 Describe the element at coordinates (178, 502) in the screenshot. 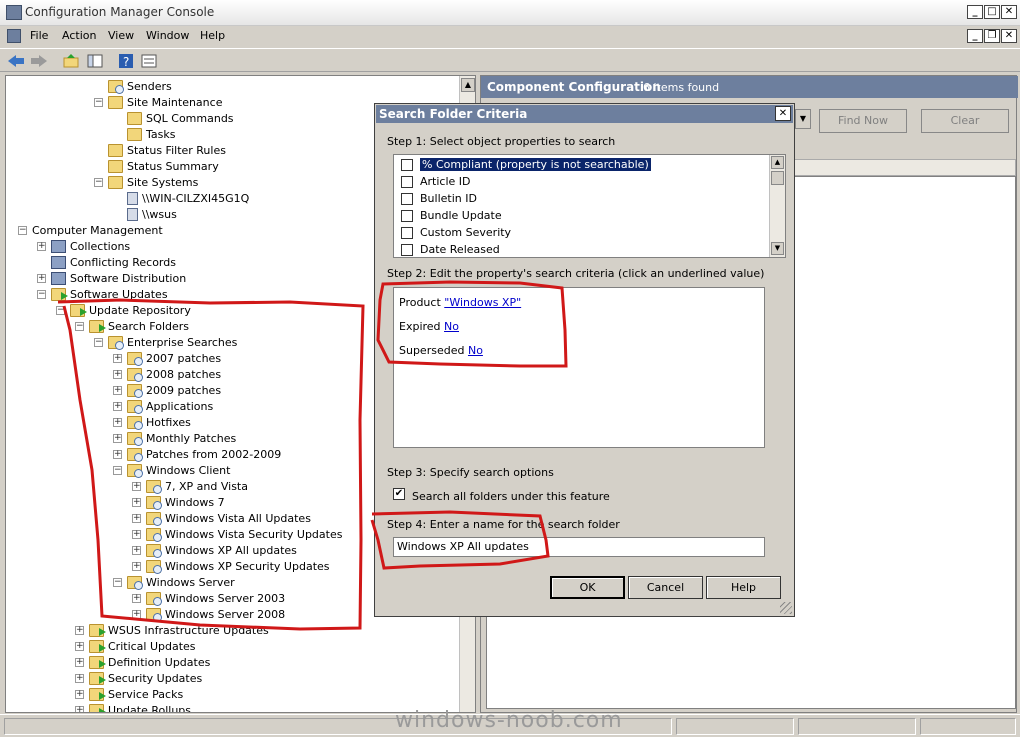

I see `tree-node: + Windows 7` at that location.